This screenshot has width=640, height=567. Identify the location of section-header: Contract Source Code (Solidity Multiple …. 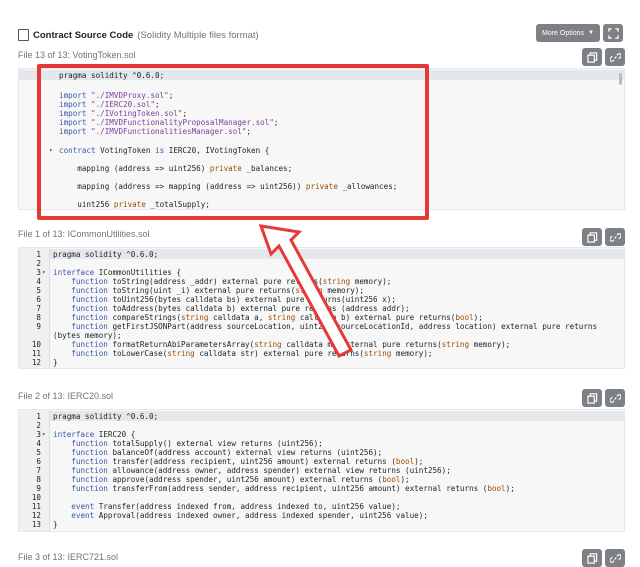
(138, 35).